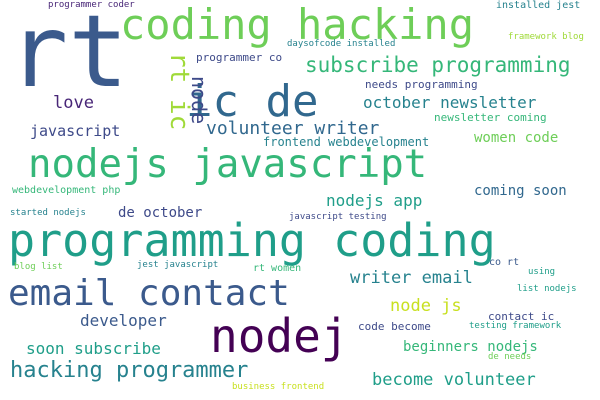  I want to click on word-rt: rt, so click(68, 55).